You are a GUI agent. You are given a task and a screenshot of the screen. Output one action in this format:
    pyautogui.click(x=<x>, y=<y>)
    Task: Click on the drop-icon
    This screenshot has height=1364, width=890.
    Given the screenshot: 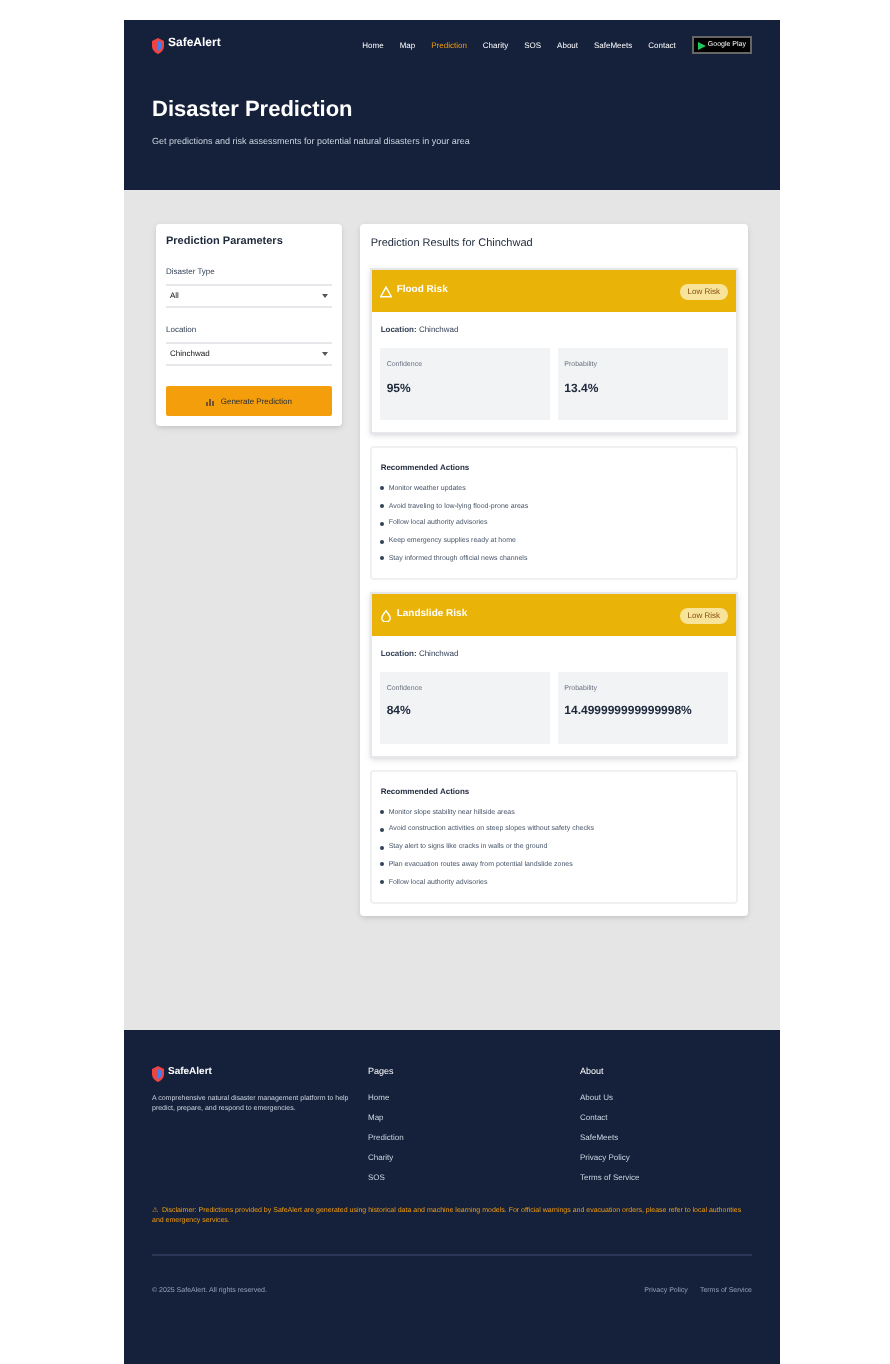 What is the action you would take?
    pyautogui.click(x=386, y=615)
    